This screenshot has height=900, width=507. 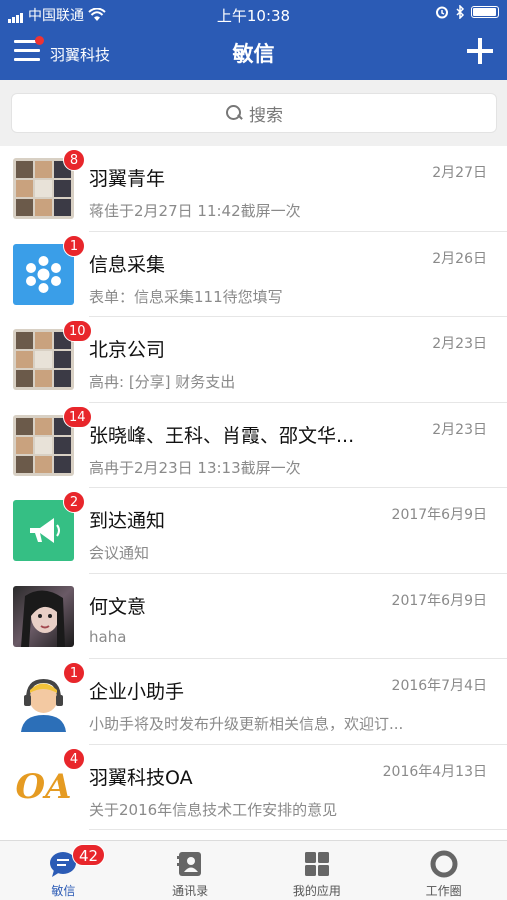 I want to click on top-bar: 中国联通 上午10:38 羽翼科技 敏信, so click(x=253, y=40).